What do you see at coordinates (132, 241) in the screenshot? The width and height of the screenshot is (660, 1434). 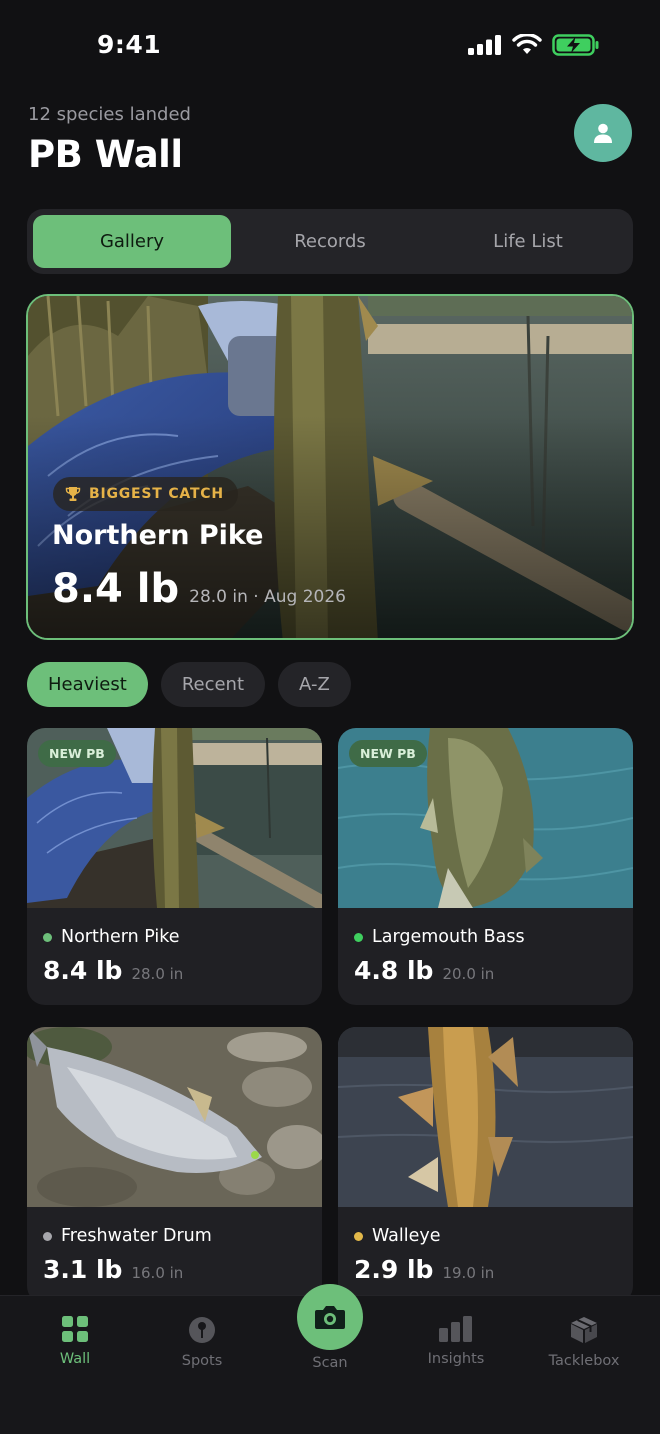 I see `tab-gallery: Gallery` at bounding box center [132, 241].